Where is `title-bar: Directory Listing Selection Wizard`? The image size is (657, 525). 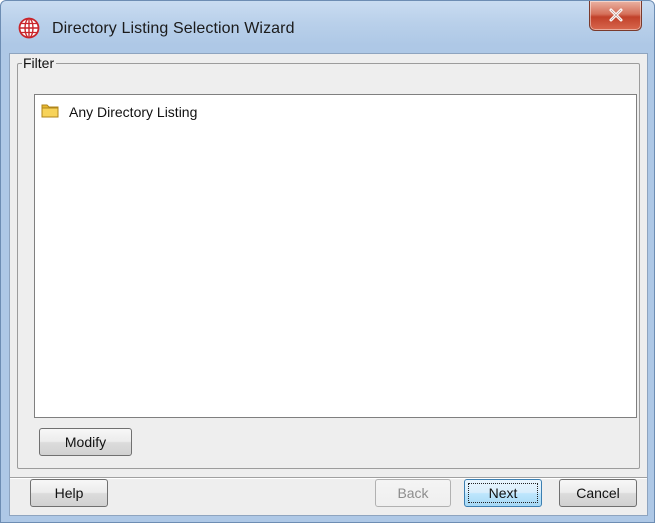 title-bar: Directory Listing Selection Wizard is located at coordinates (327, 27).